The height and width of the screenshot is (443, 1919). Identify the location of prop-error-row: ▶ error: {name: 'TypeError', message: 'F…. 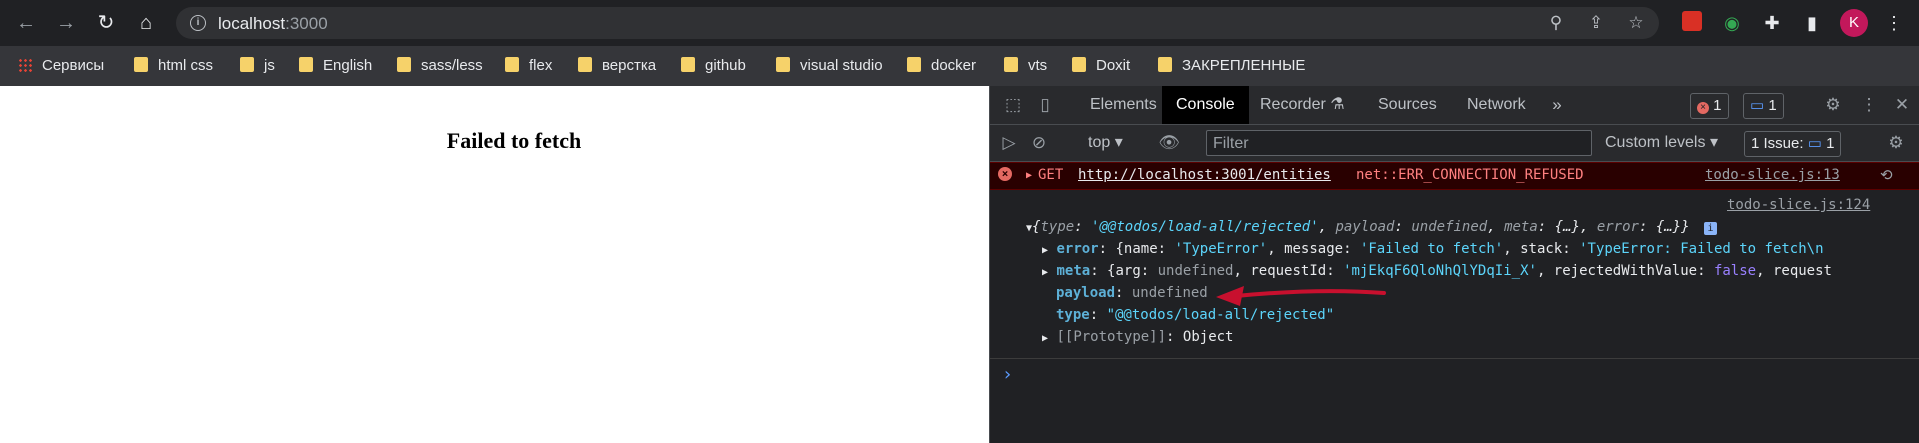
(1433, 249).